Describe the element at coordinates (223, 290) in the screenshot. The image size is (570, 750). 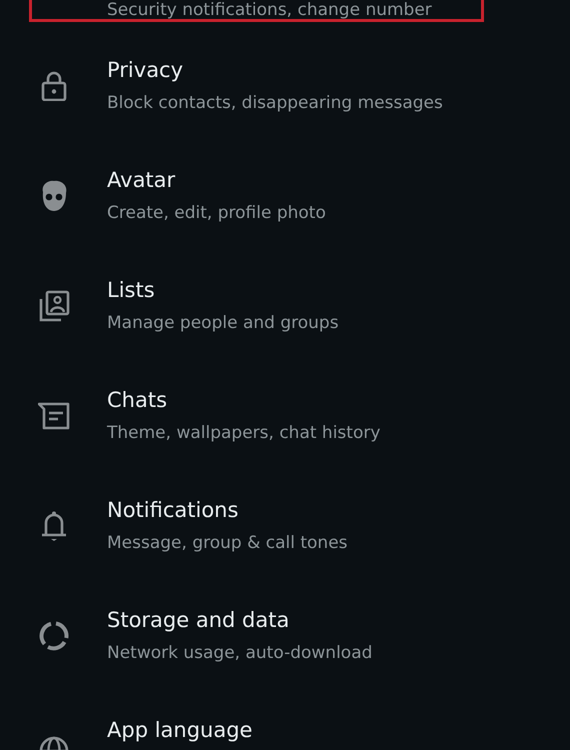
I see `settings-item-title: Lists` at that location.